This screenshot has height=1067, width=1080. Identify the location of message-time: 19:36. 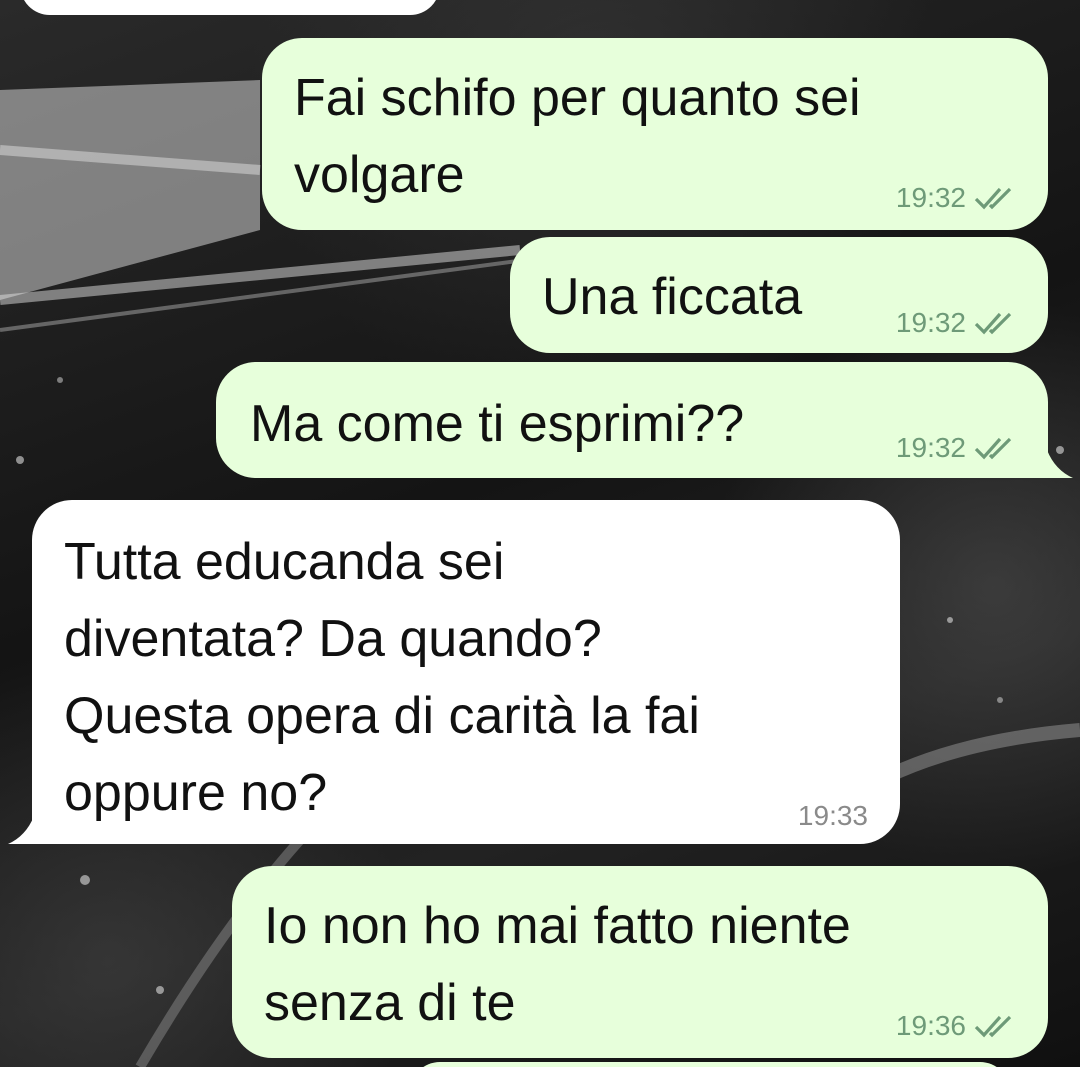
(930, 1025).